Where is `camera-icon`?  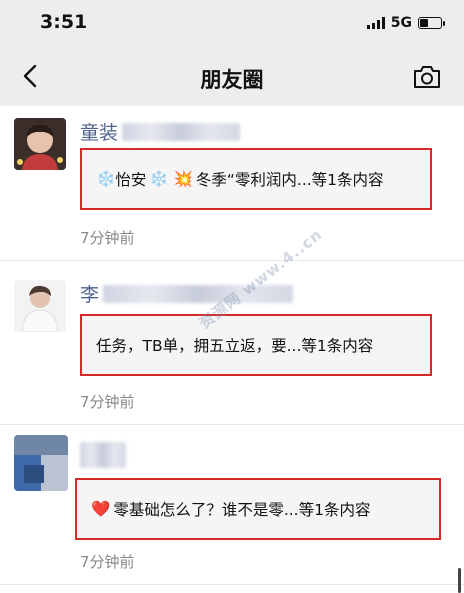 camera-icon is located at coordinates (427, 77).